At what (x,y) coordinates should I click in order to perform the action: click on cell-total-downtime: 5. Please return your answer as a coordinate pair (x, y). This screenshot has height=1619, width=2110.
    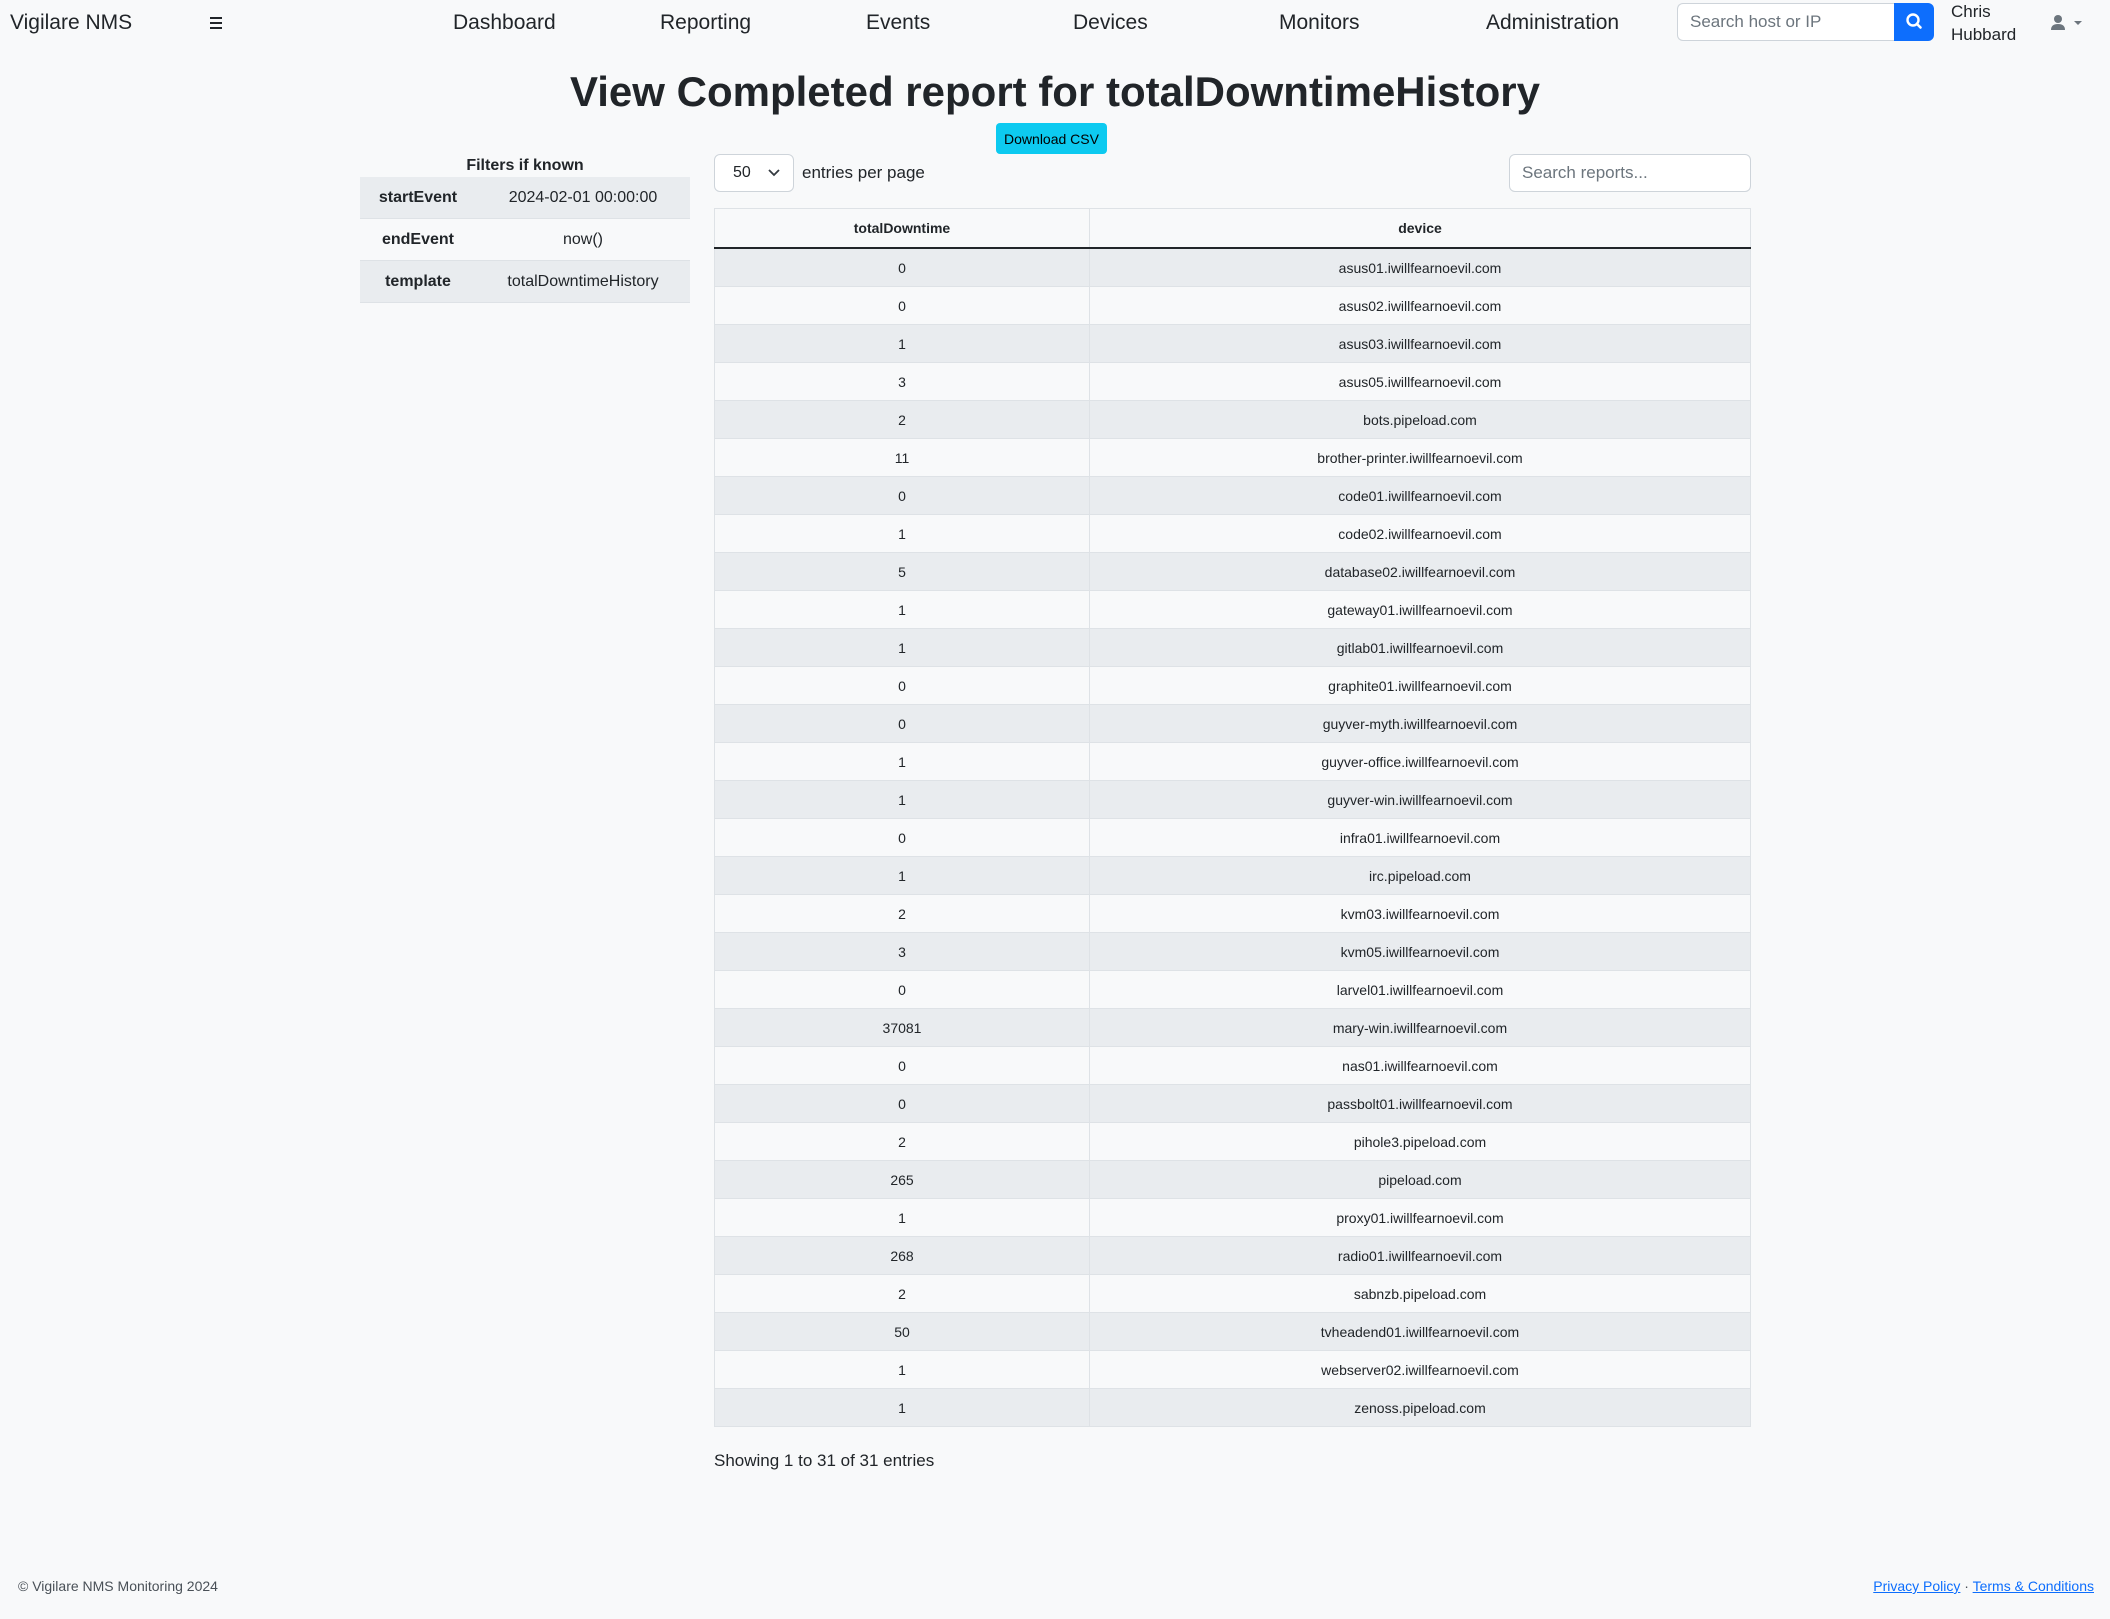
    Looking at the image, I should click on (902, 571).